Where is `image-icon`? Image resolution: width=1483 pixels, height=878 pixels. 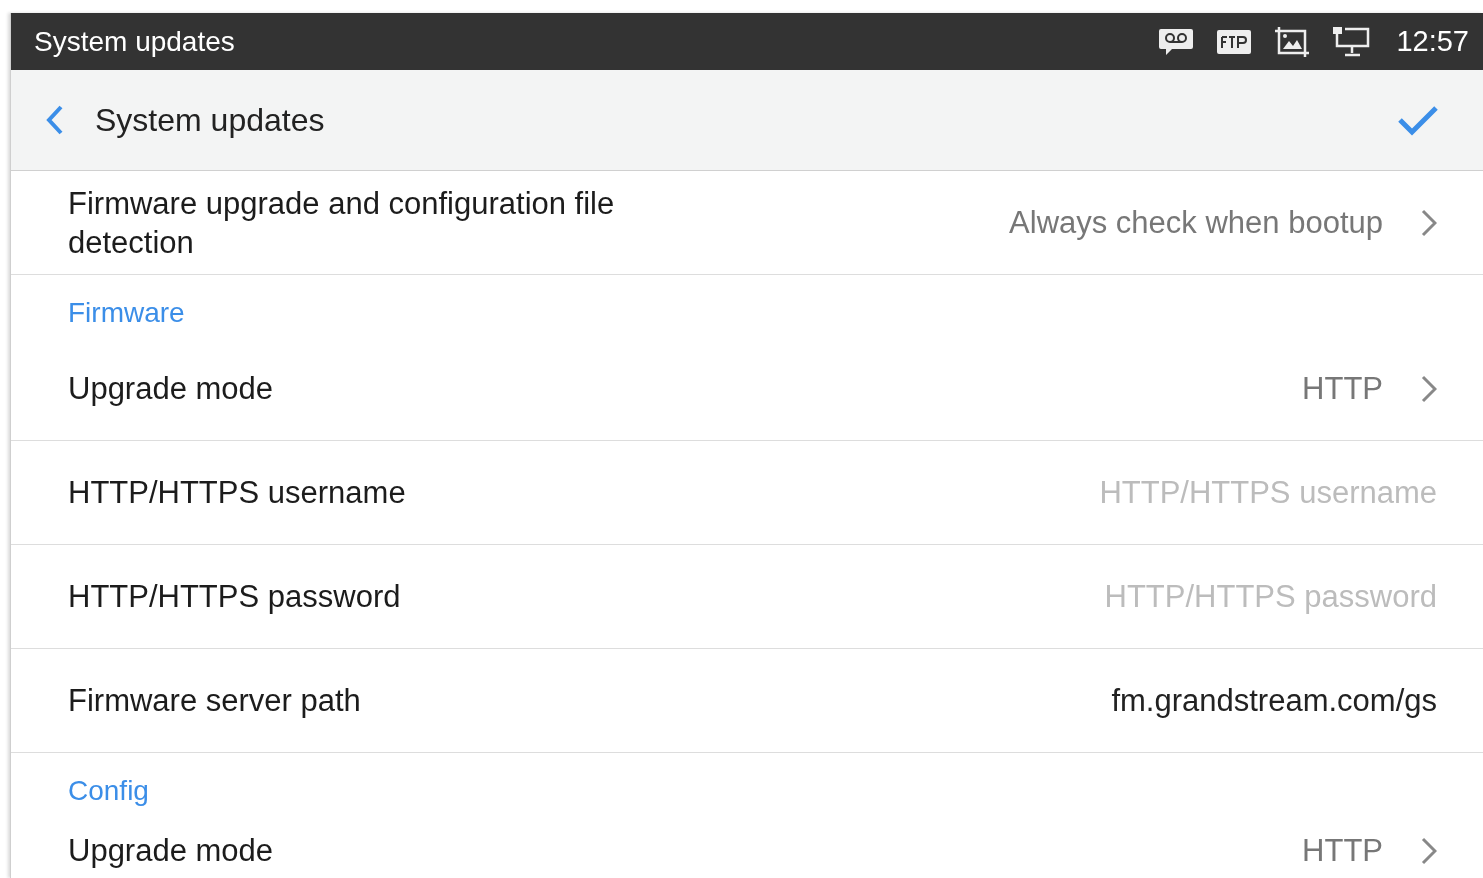
image-icon is located at coordinates (1292, 41).